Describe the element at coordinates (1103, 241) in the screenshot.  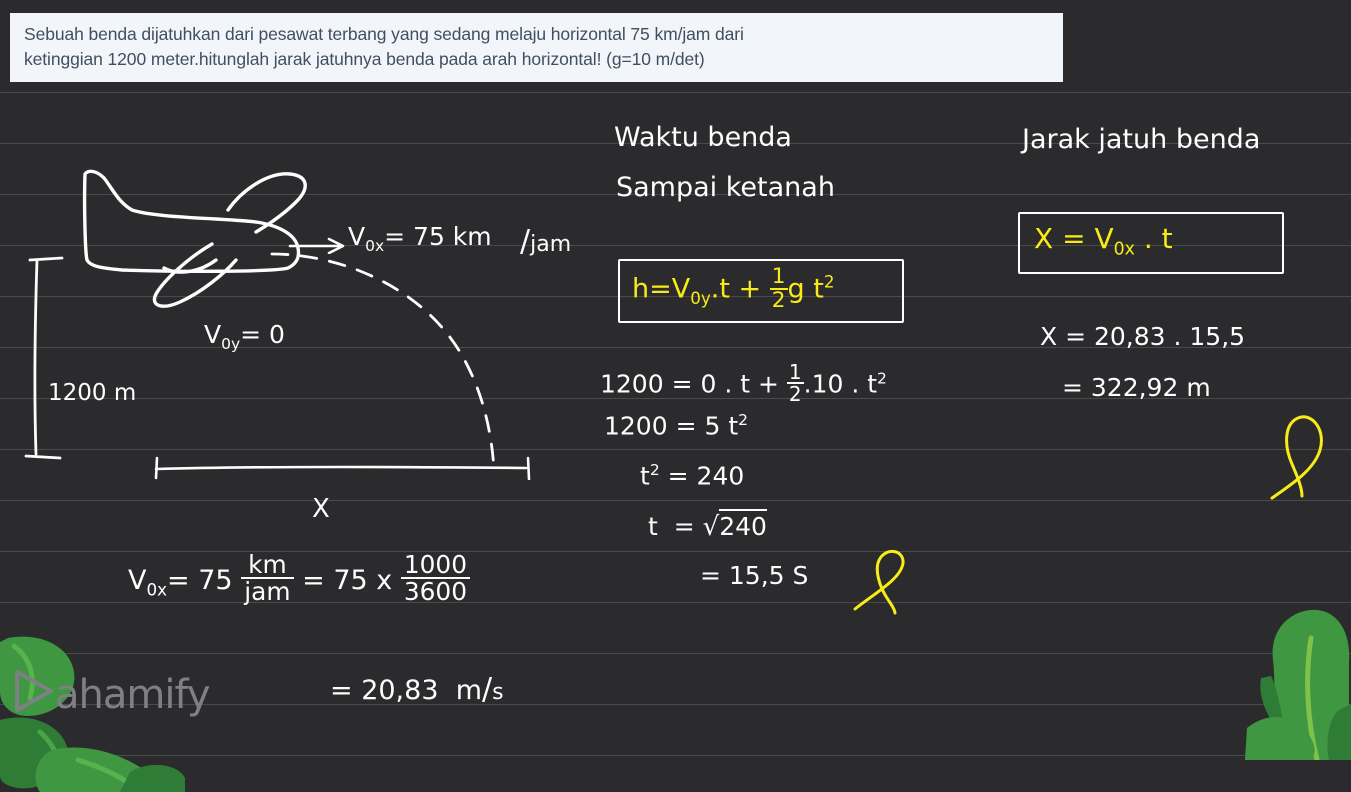
I see `formula-x: X = V0x . t` at that location.